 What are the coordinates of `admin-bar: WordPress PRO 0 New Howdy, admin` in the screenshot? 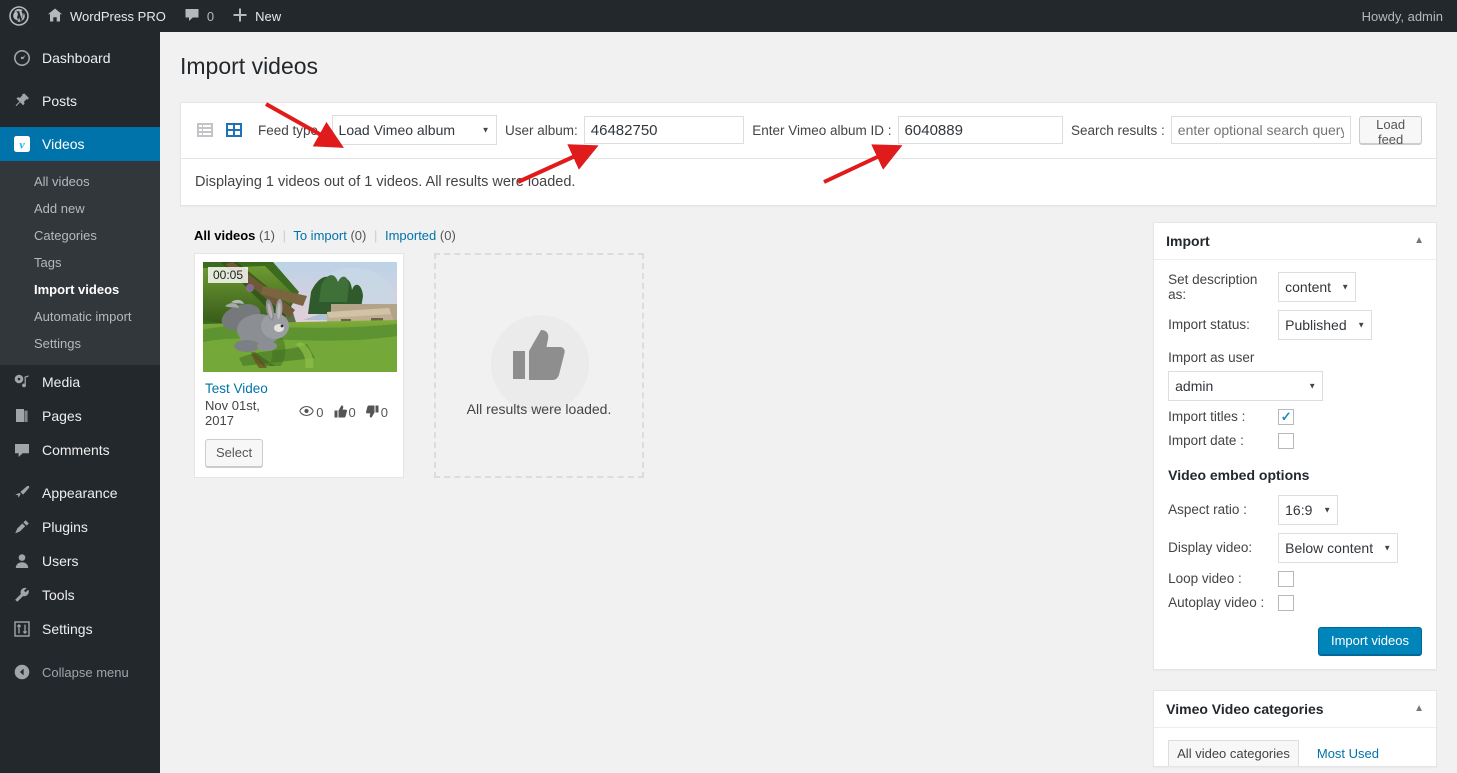 It's located at (728, 16).